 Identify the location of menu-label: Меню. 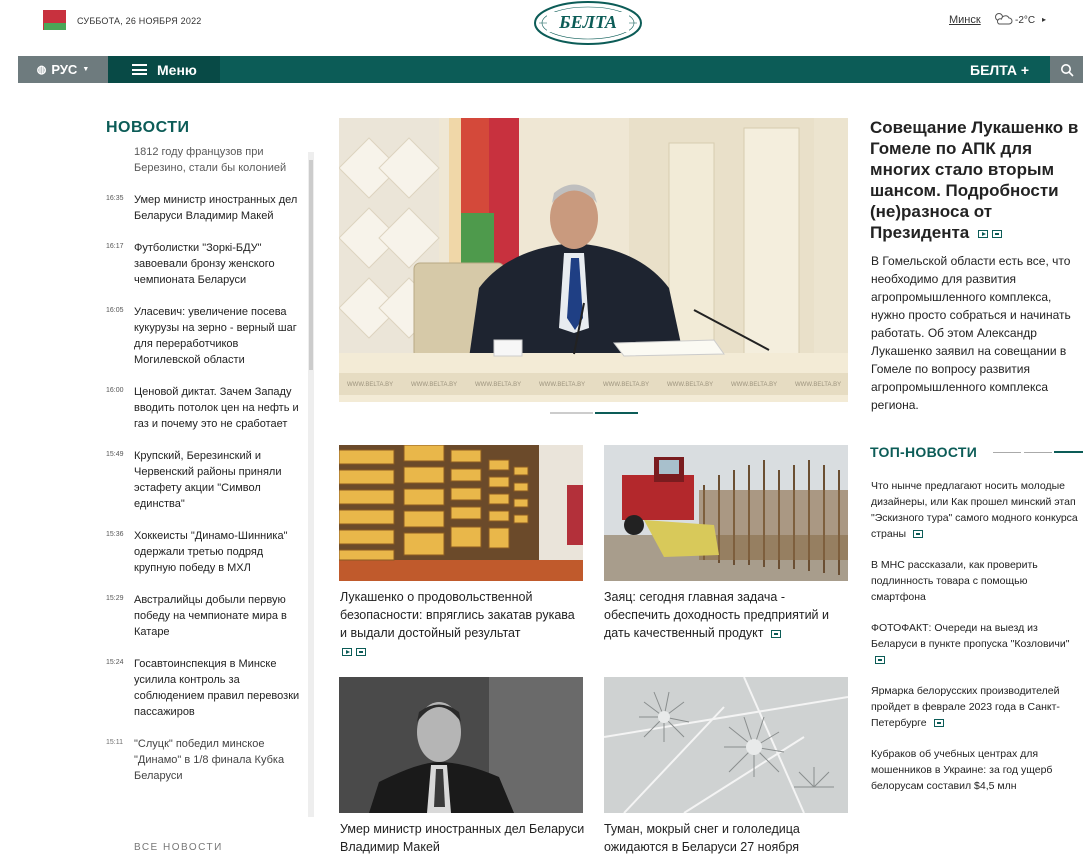
(177, 69).